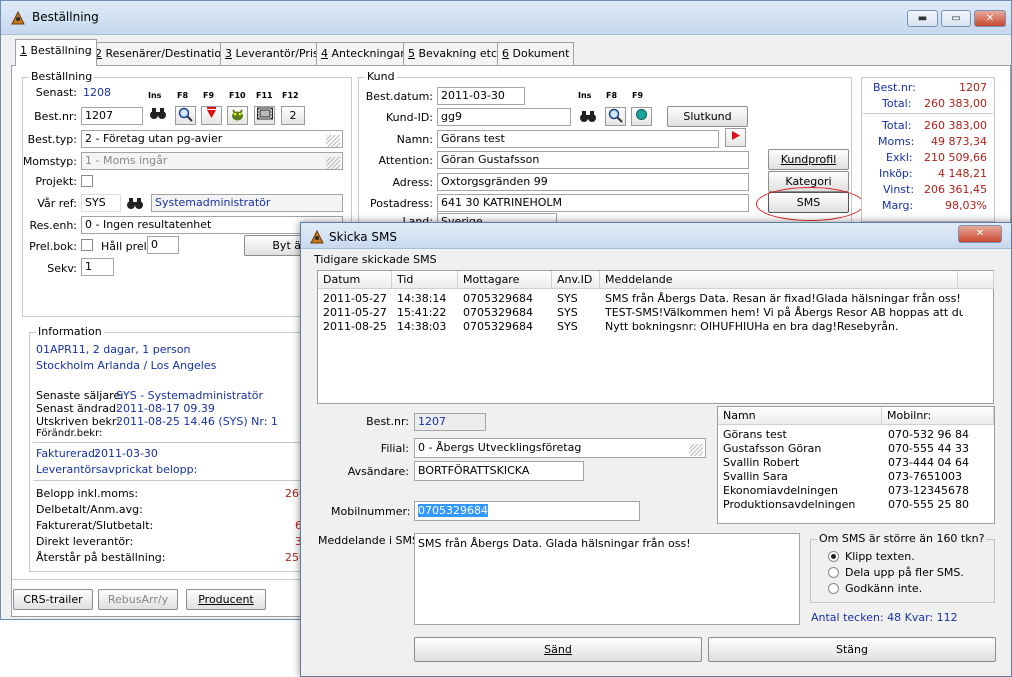 This screenshot has height=677, width=1012. Describe the element at coordinates (375, 259) in the screenshot. I see `previous-sms-label: Tidigare skickade SMS` at that location.